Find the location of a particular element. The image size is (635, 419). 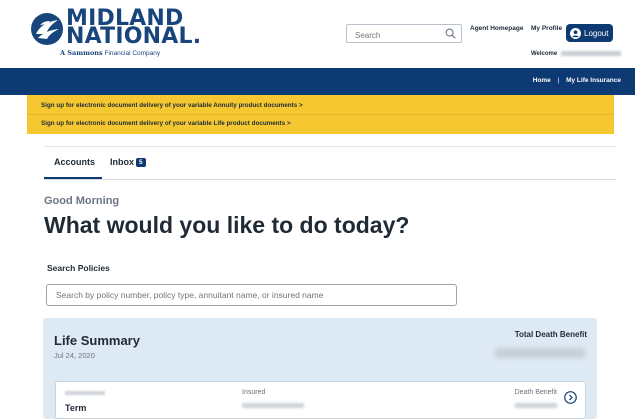

user-circle-icon is located at coordinates (575, 33).